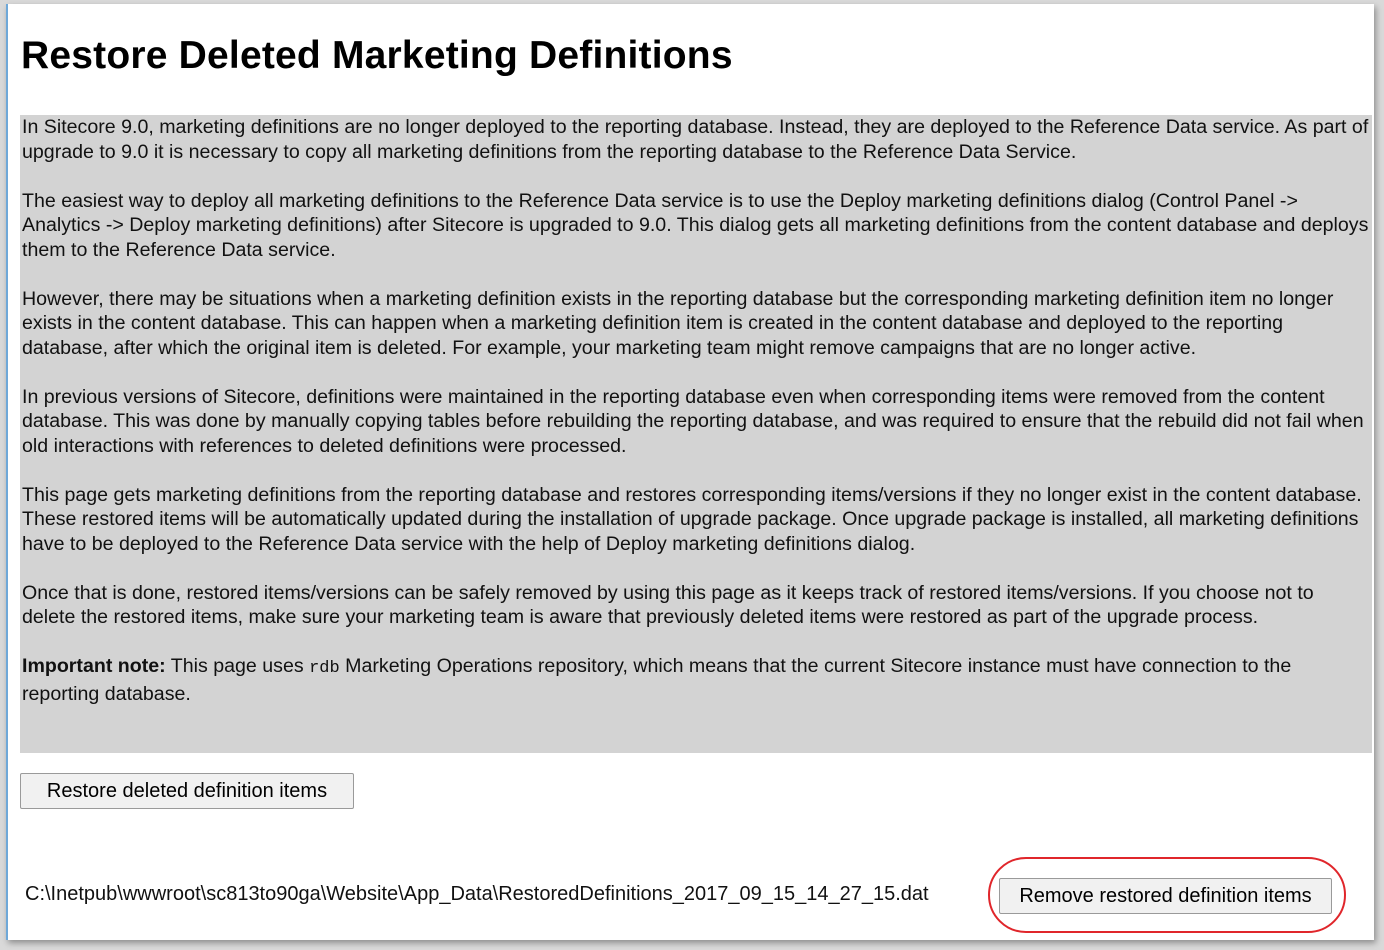  What do you see at coordinates (1165, 896) in the screenshot?
I see `remove-restored-items-button: Remove restored definition items` at bounding box center [1165, 896].